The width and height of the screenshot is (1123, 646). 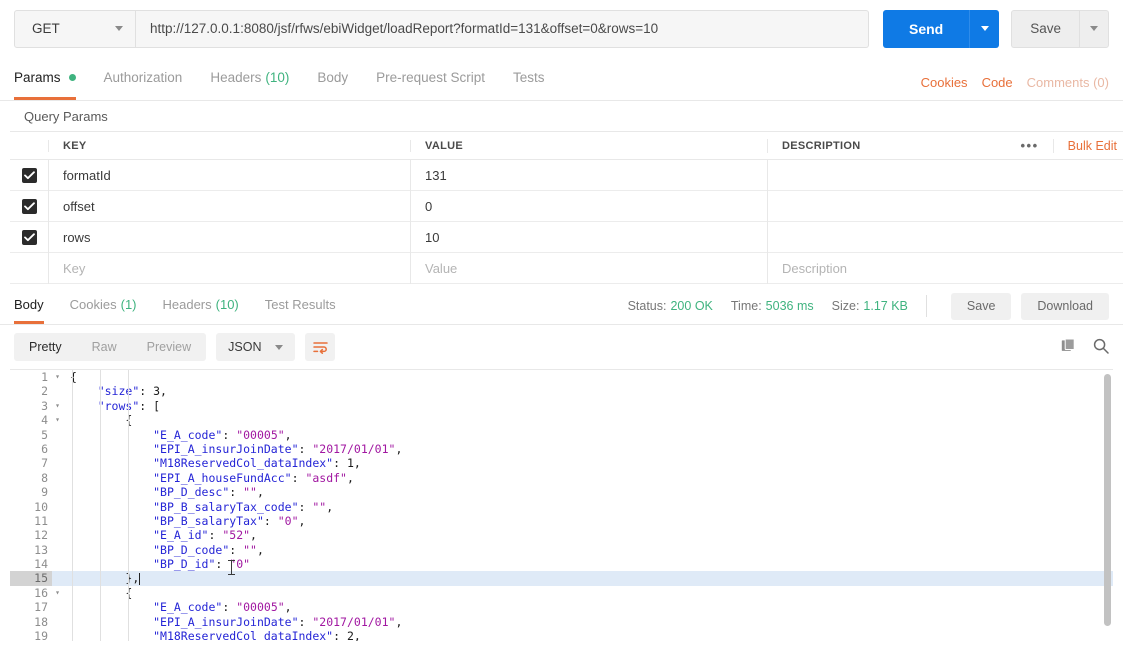 What do you see at coordinates (44, 420) in the screenshot?
I see `line-number: 4` at bounding box center [44, 420].